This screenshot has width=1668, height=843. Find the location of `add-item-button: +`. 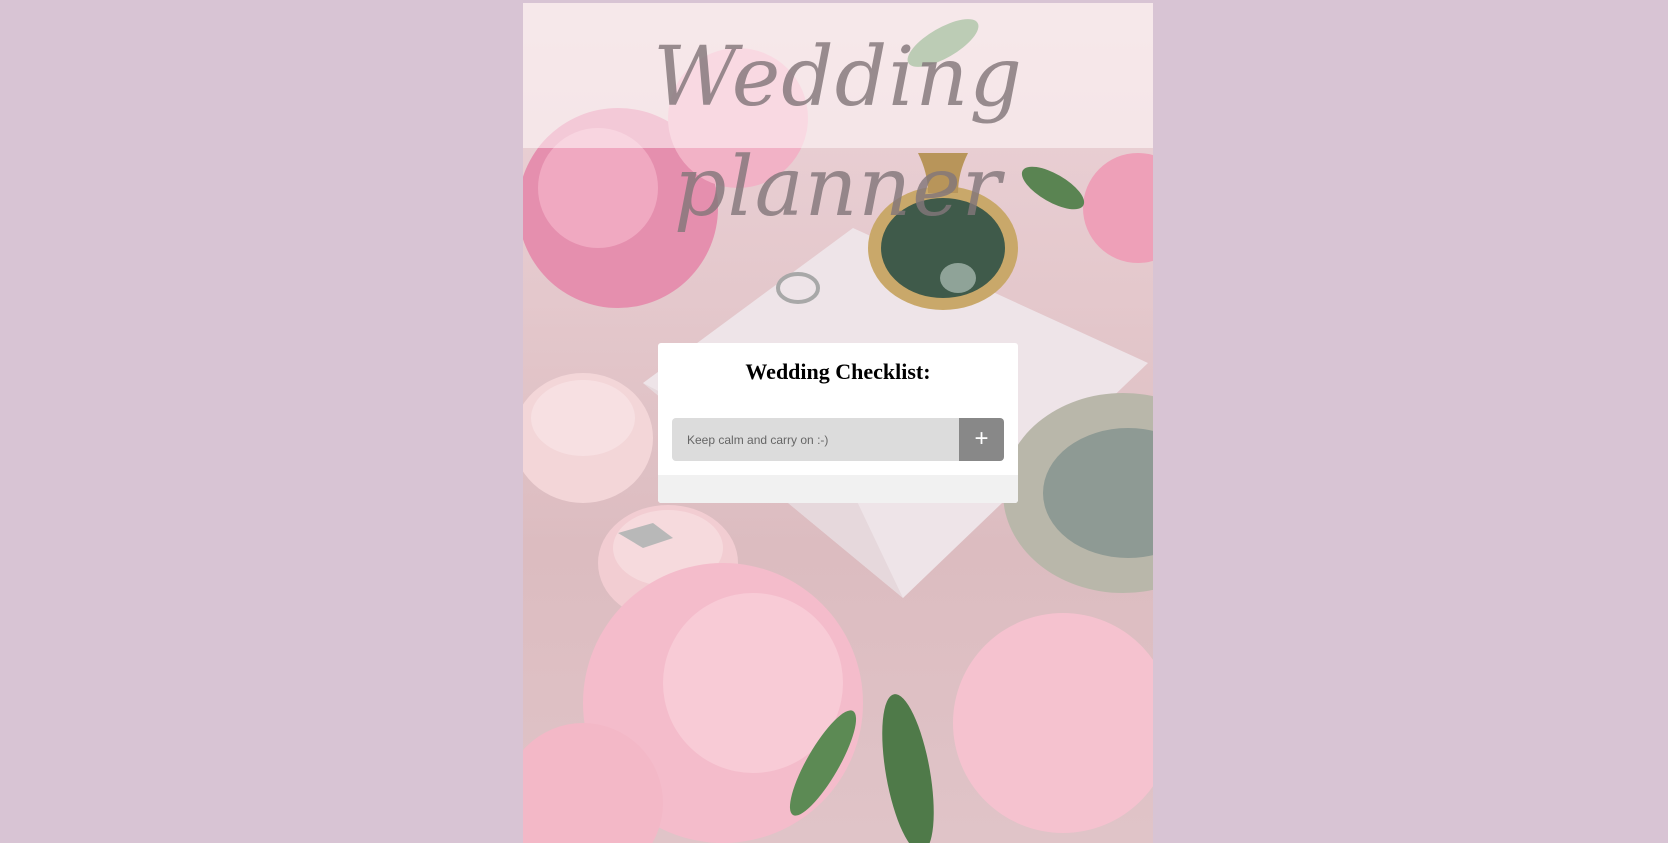

add-item-button: + is located at coordinates (981, 439).